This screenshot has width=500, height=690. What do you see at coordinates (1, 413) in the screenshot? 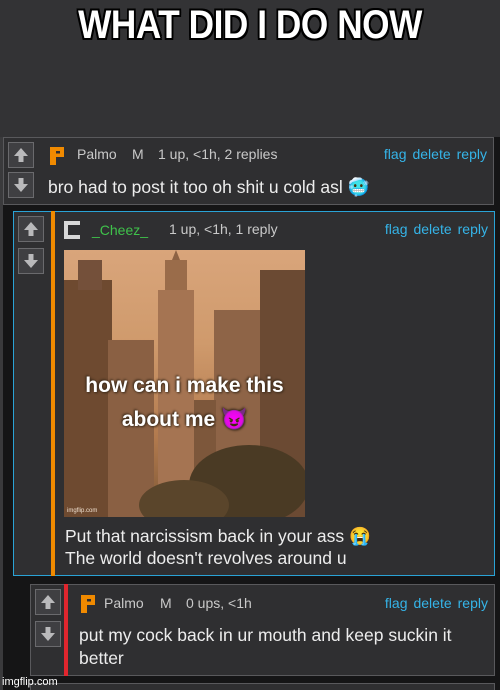
I see `thread-line` at bounding box center [1, 413].